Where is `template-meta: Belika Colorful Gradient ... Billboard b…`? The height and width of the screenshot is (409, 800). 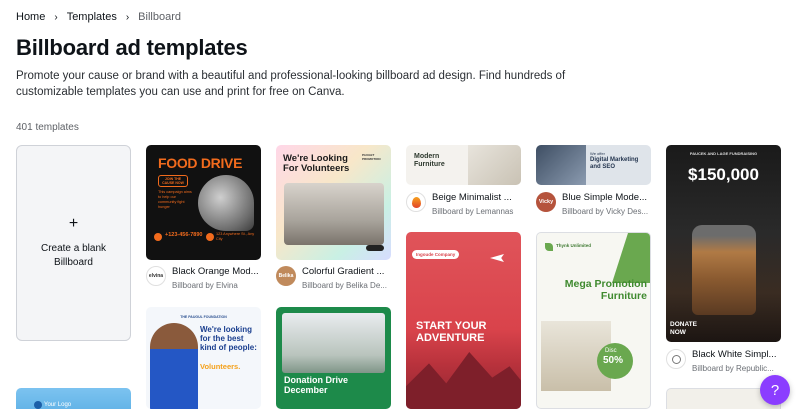
template-meta: Belika Colorful Gradient ... Billboard b… is located at coordinates (333, 278).